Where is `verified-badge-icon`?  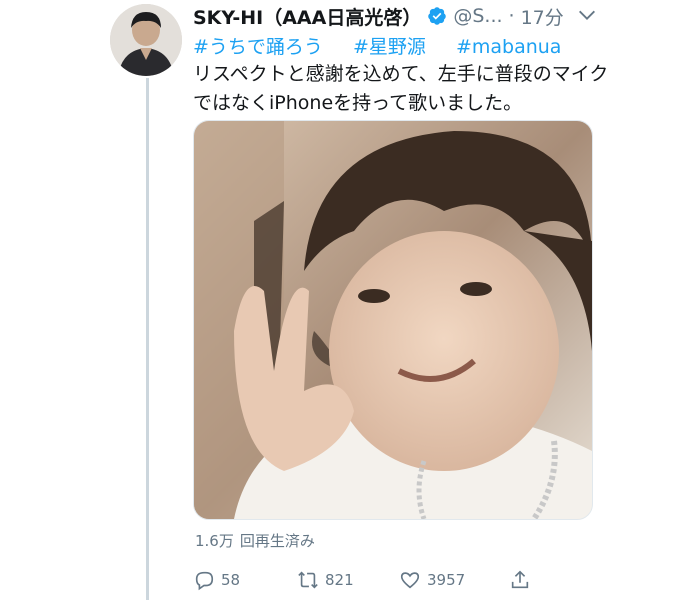
verified-badge-icon is located at coordinates (437, 16).